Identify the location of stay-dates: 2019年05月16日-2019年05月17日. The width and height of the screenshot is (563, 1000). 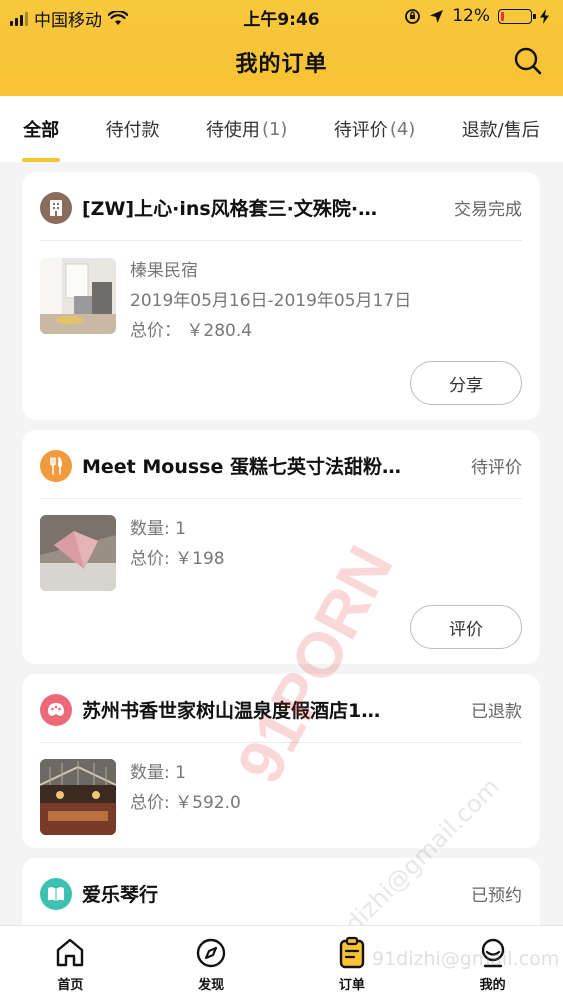
(271, 301).